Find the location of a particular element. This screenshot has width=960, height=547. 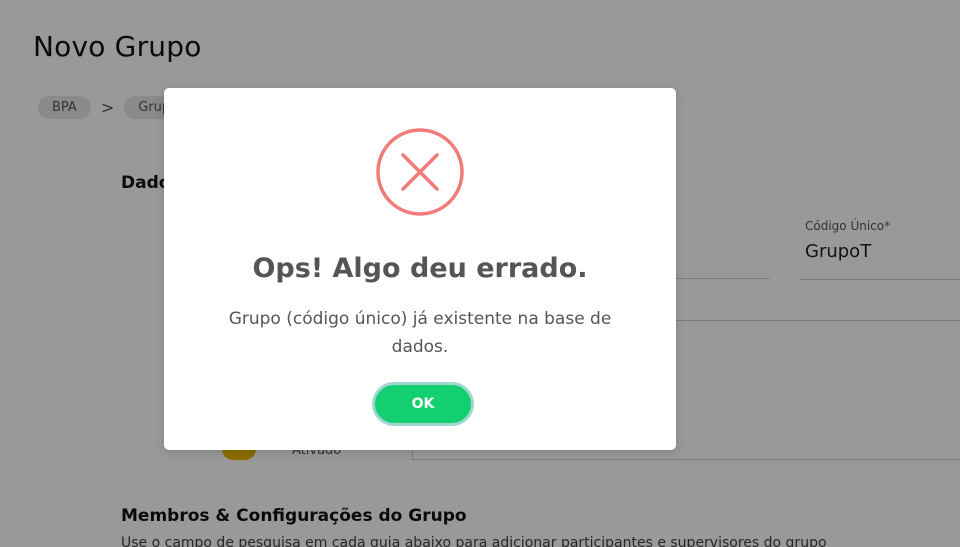

dialog-title: Ops! Algo deu errado. is located at coordinates (420, 268).